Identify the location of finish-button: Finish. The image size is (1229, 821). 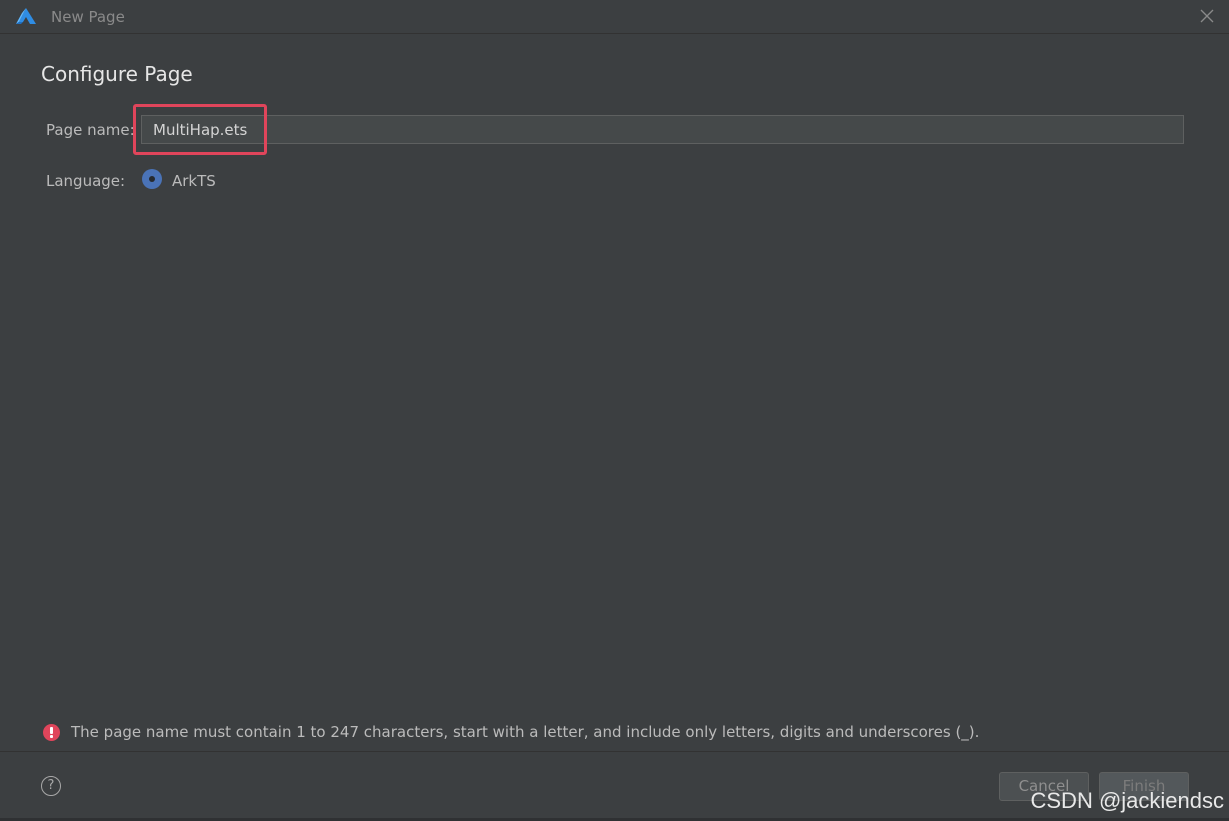
(1144, 786).